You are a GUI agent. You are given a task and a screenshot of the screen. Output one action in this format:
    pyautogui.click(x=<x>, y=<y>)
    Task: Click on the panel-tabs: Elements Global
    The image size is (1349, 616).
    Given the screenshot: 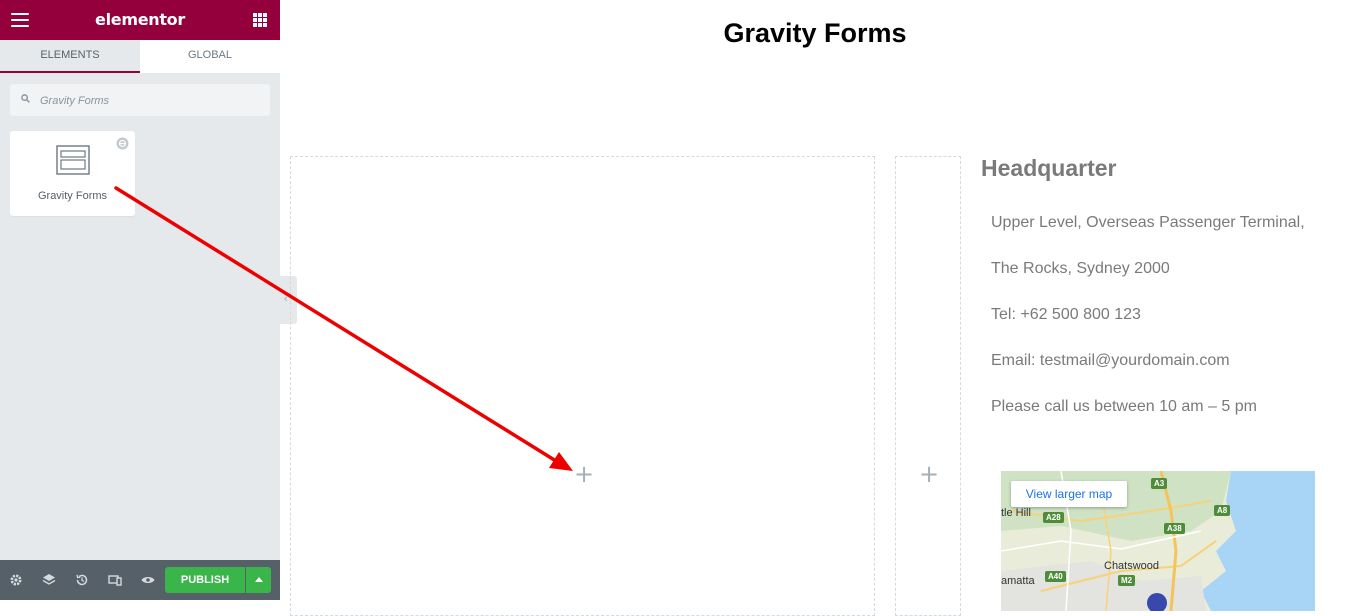 What is the action you would take?
    pyautogui.click(x=140, y=56)
    